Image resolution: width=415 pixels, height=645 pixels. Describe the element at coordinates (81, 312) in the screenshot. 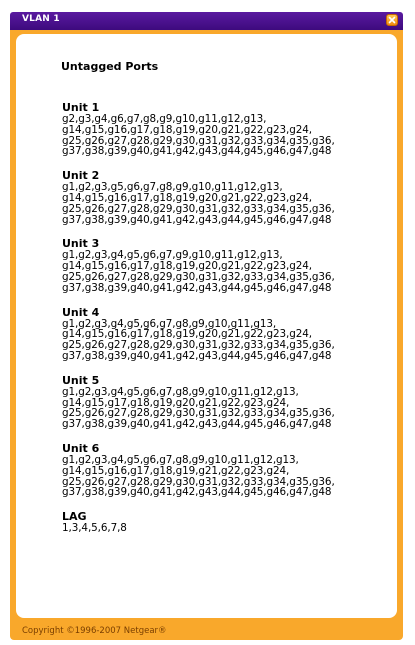

I see `unit-label: Unit 4` at that location.